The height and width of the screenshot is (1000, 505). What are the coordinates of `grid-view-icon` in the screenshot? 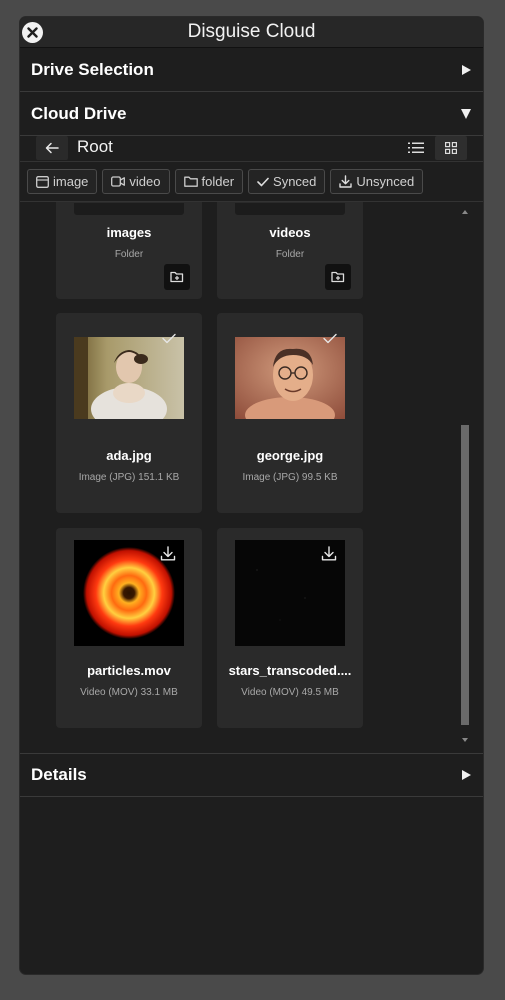 It's located at (451, 148).